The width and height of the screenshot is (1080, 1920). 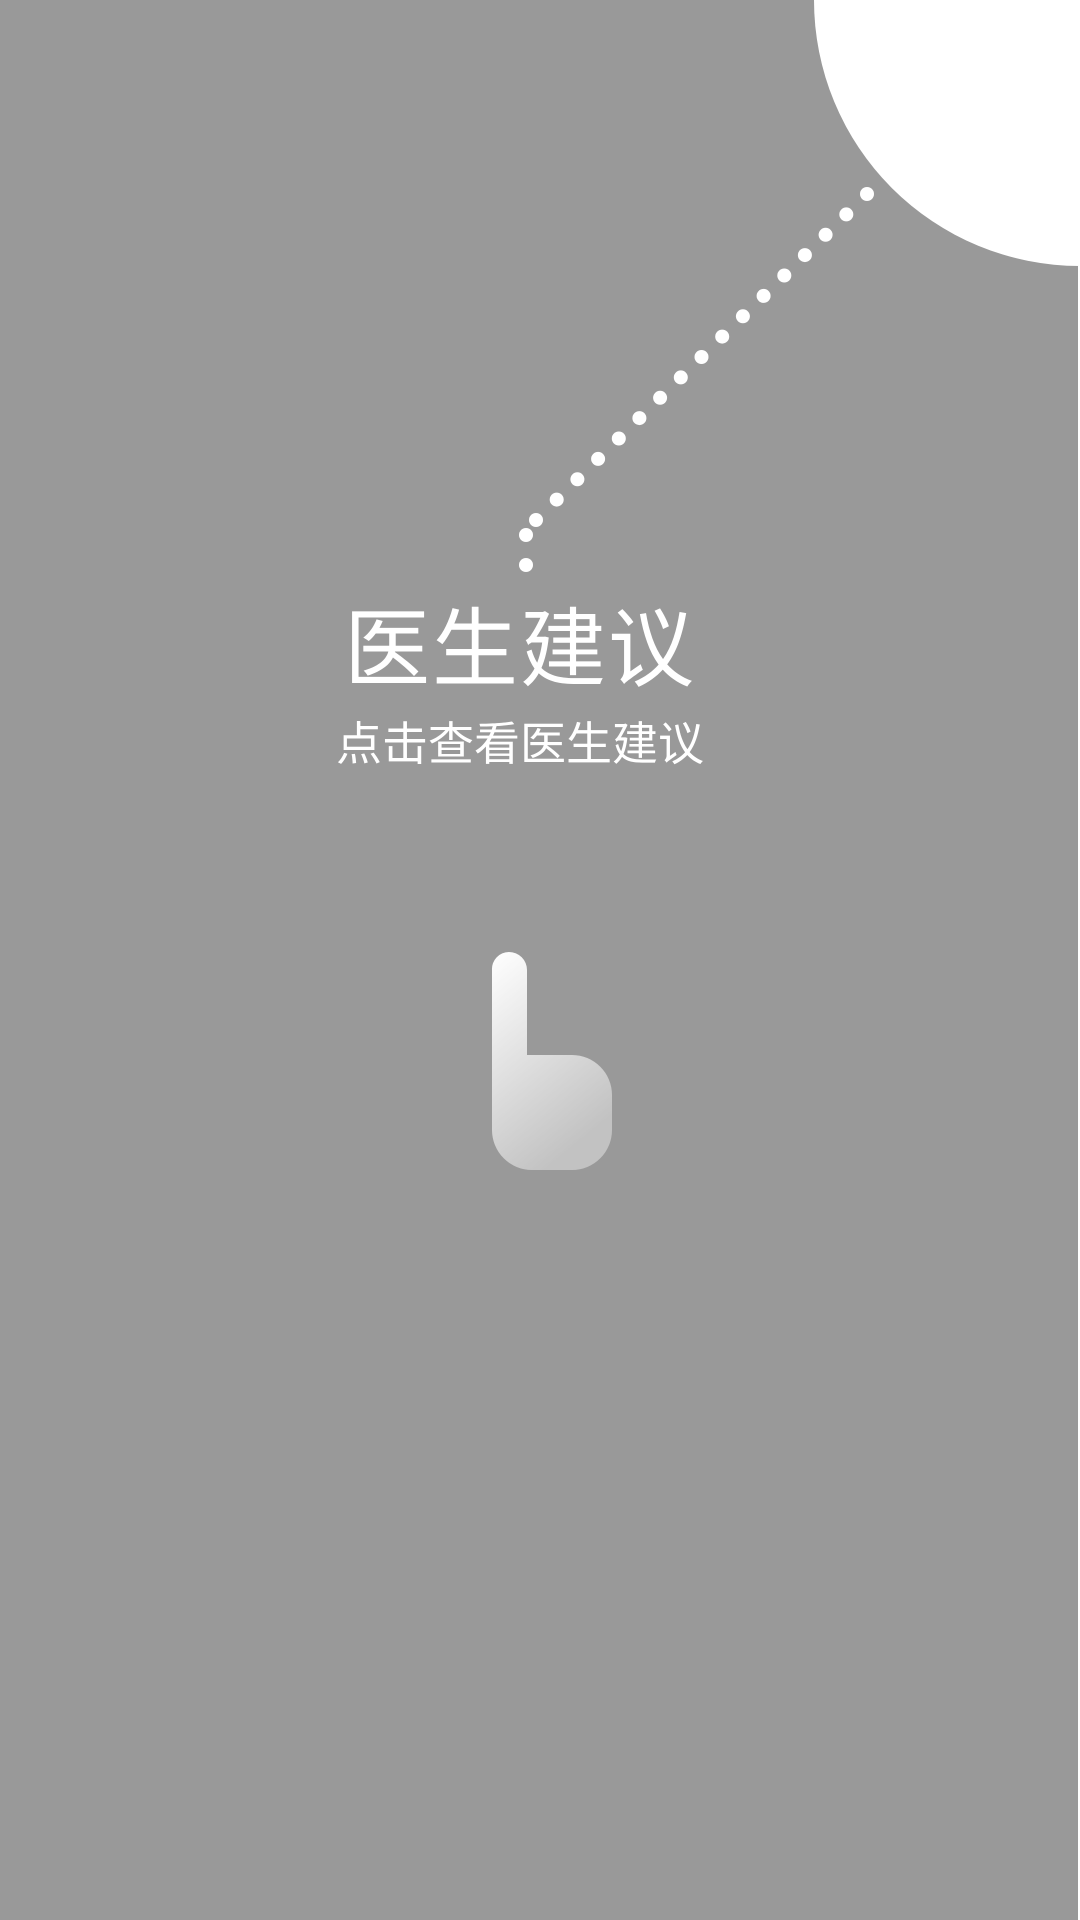 What do you see at coordinates (520, 744) in the screenshot?
I see `guide-subtitle: 点击查看医生建议` at bounding box center [520, 744].